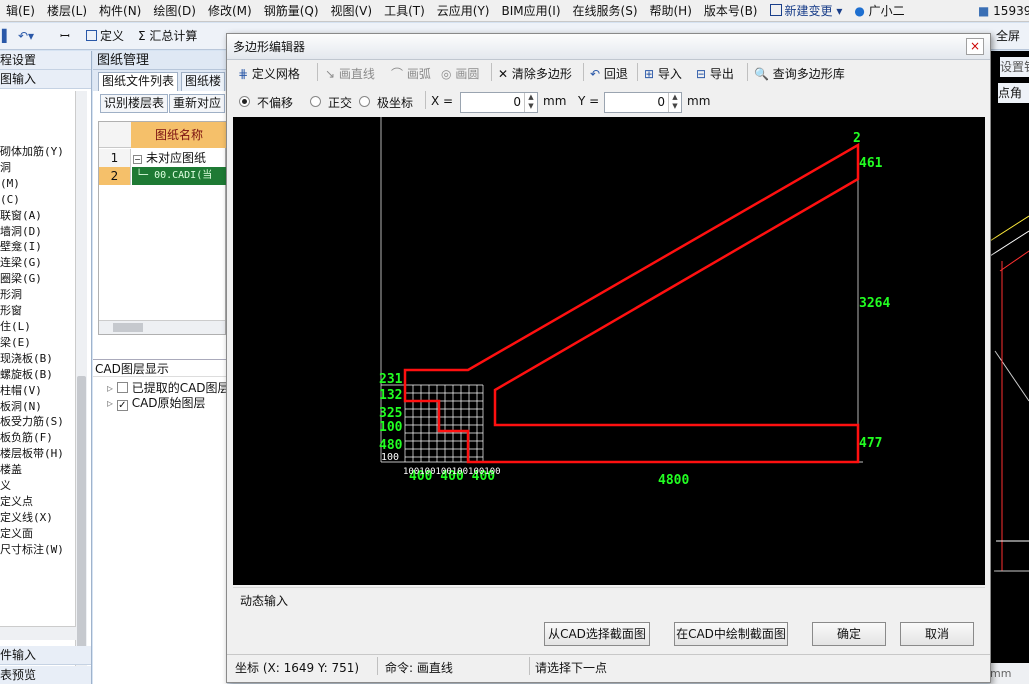 This screenshot has height=684, width=1029. What do you see at coordinates (38, 247) in the screenshot?
I see `tree-item: 壁龛(I)` at bounding box center [38, 247].